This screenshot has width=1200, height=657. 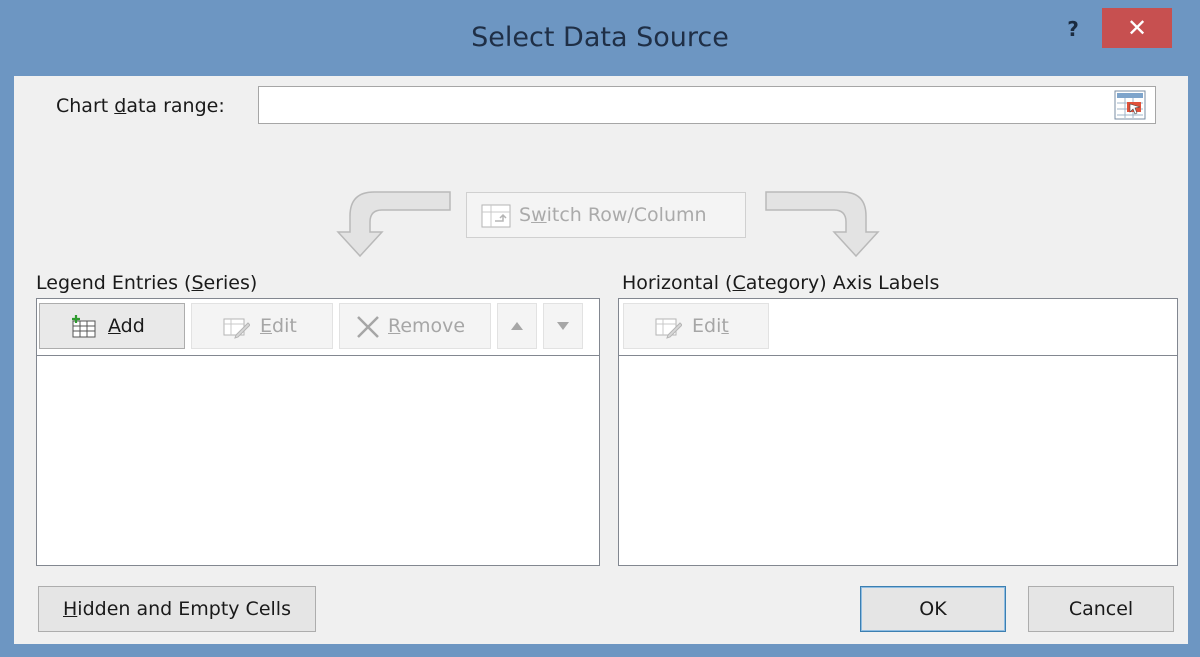 I want to click on axis-labels-label: Horizontal (Category) Axis Labels, so click(x=781, y=283).